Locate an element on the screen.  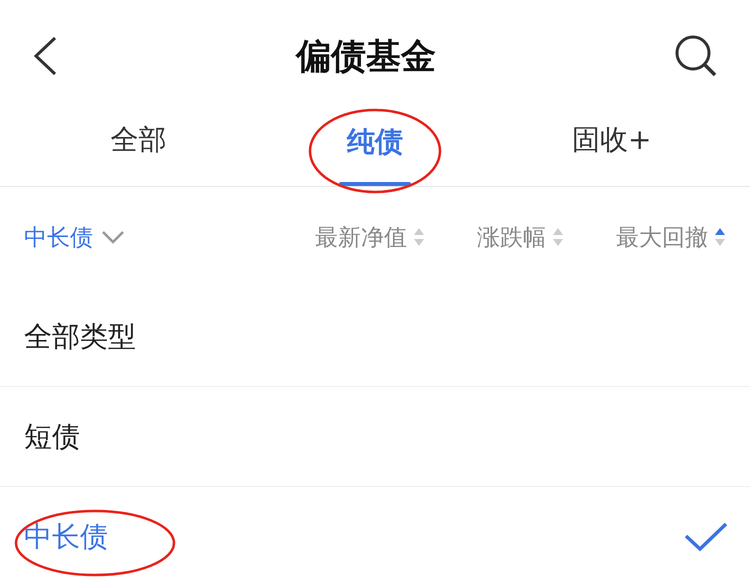
page-title: 偏债基金 is located at coordinates (366, 57).